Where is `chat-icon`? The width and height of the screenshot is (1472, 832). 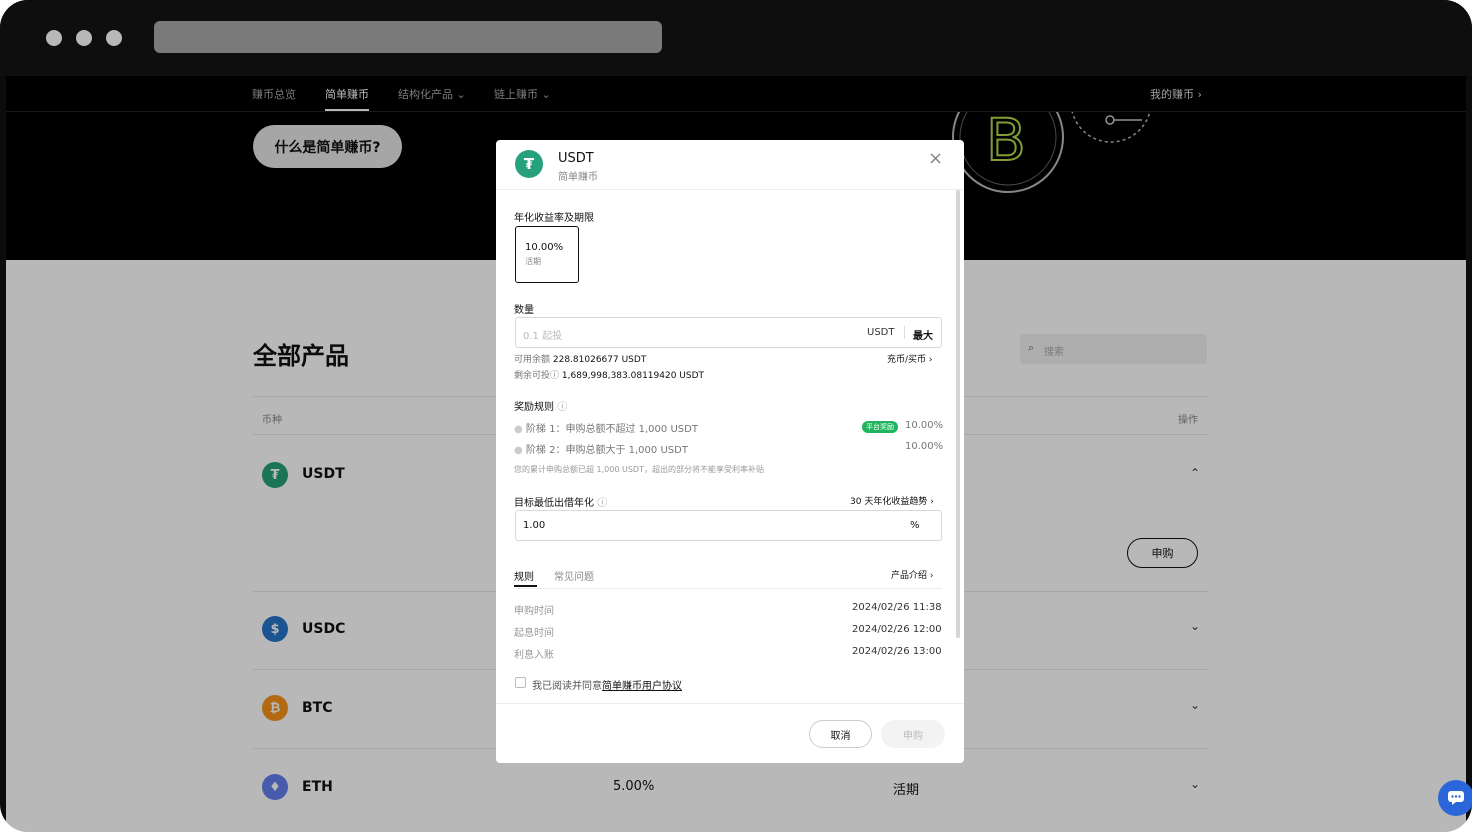 chat-icon is located at coordinates (1456, 798).